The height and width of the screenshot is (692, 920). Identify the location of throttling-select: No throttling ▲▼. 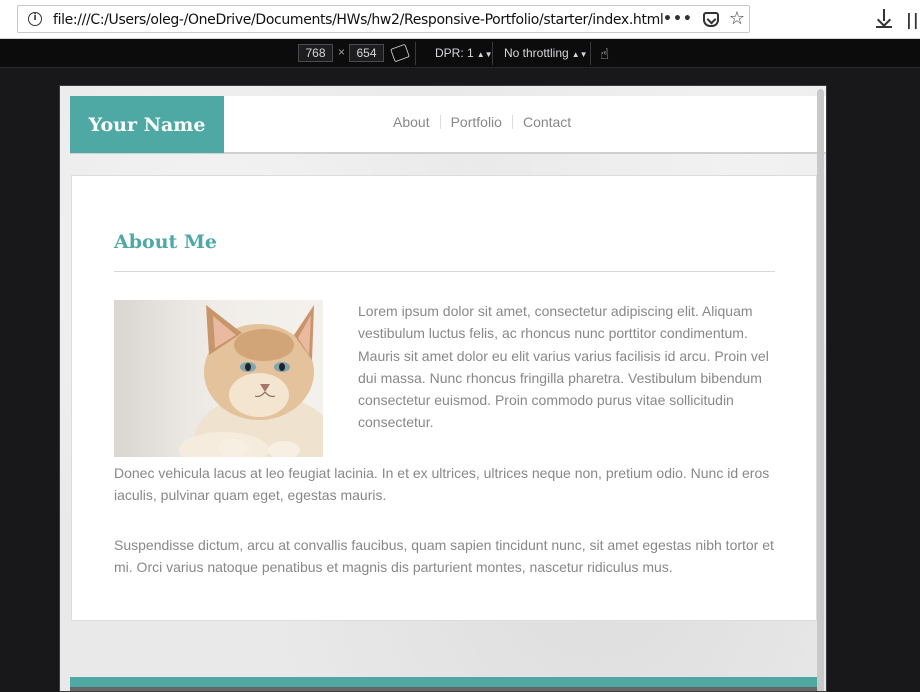
(546, 53).